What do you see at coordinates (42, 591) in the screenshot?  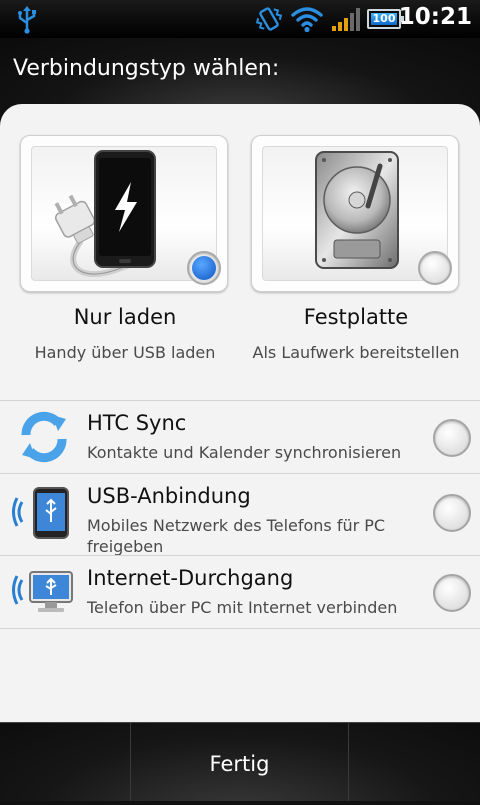 I see `internet-passthrough-icon` at bounding box center [42, 591].